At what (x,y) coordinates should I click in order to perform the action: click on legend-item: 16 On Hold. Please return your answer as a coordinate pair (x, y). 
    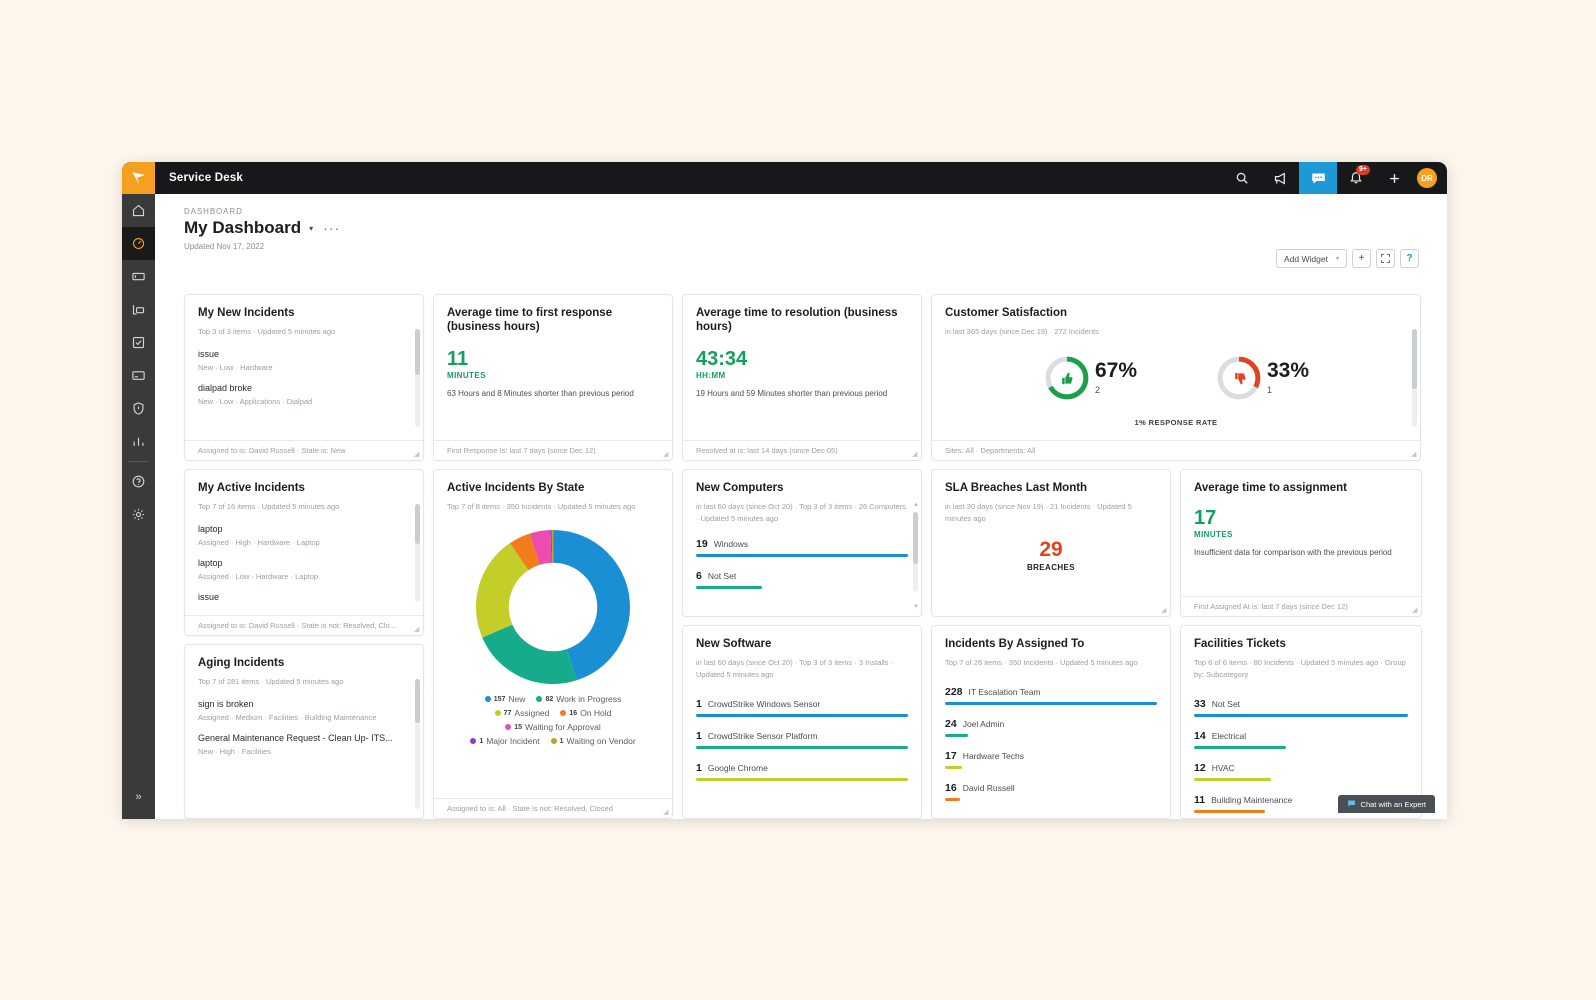
    Looking at the image, I should click on (585, 713).